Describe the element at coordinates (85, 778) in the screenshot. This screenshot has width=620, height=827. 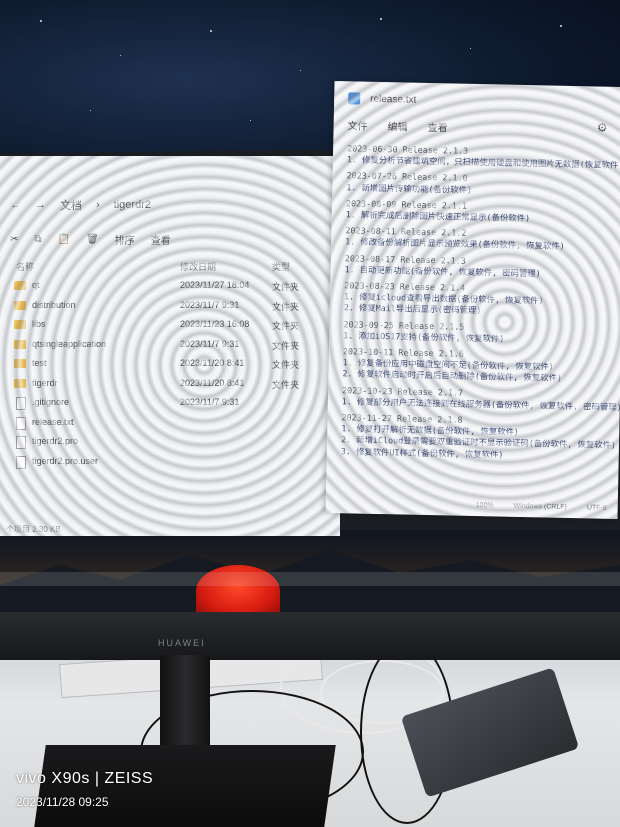
I see `camera-watermark: vivo X90s | ZEISS` at that location.